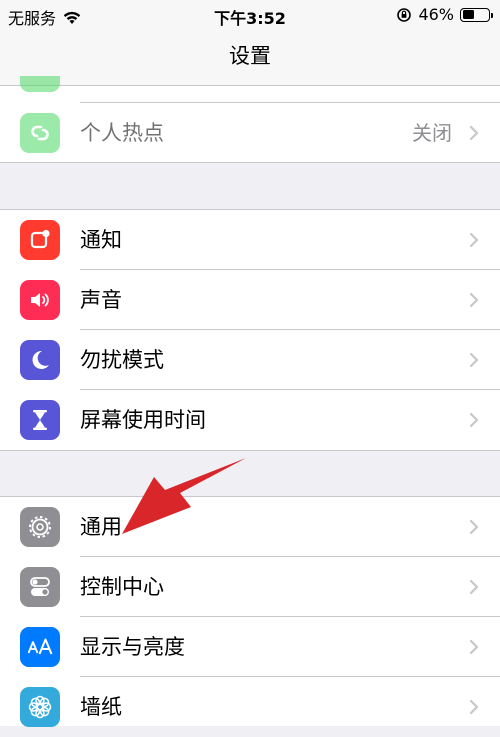 The height and width of the screenshot is (737, 500). Describe the element at coordinates (40, 527) in the screenshot. I see `gear-icon` at that location.